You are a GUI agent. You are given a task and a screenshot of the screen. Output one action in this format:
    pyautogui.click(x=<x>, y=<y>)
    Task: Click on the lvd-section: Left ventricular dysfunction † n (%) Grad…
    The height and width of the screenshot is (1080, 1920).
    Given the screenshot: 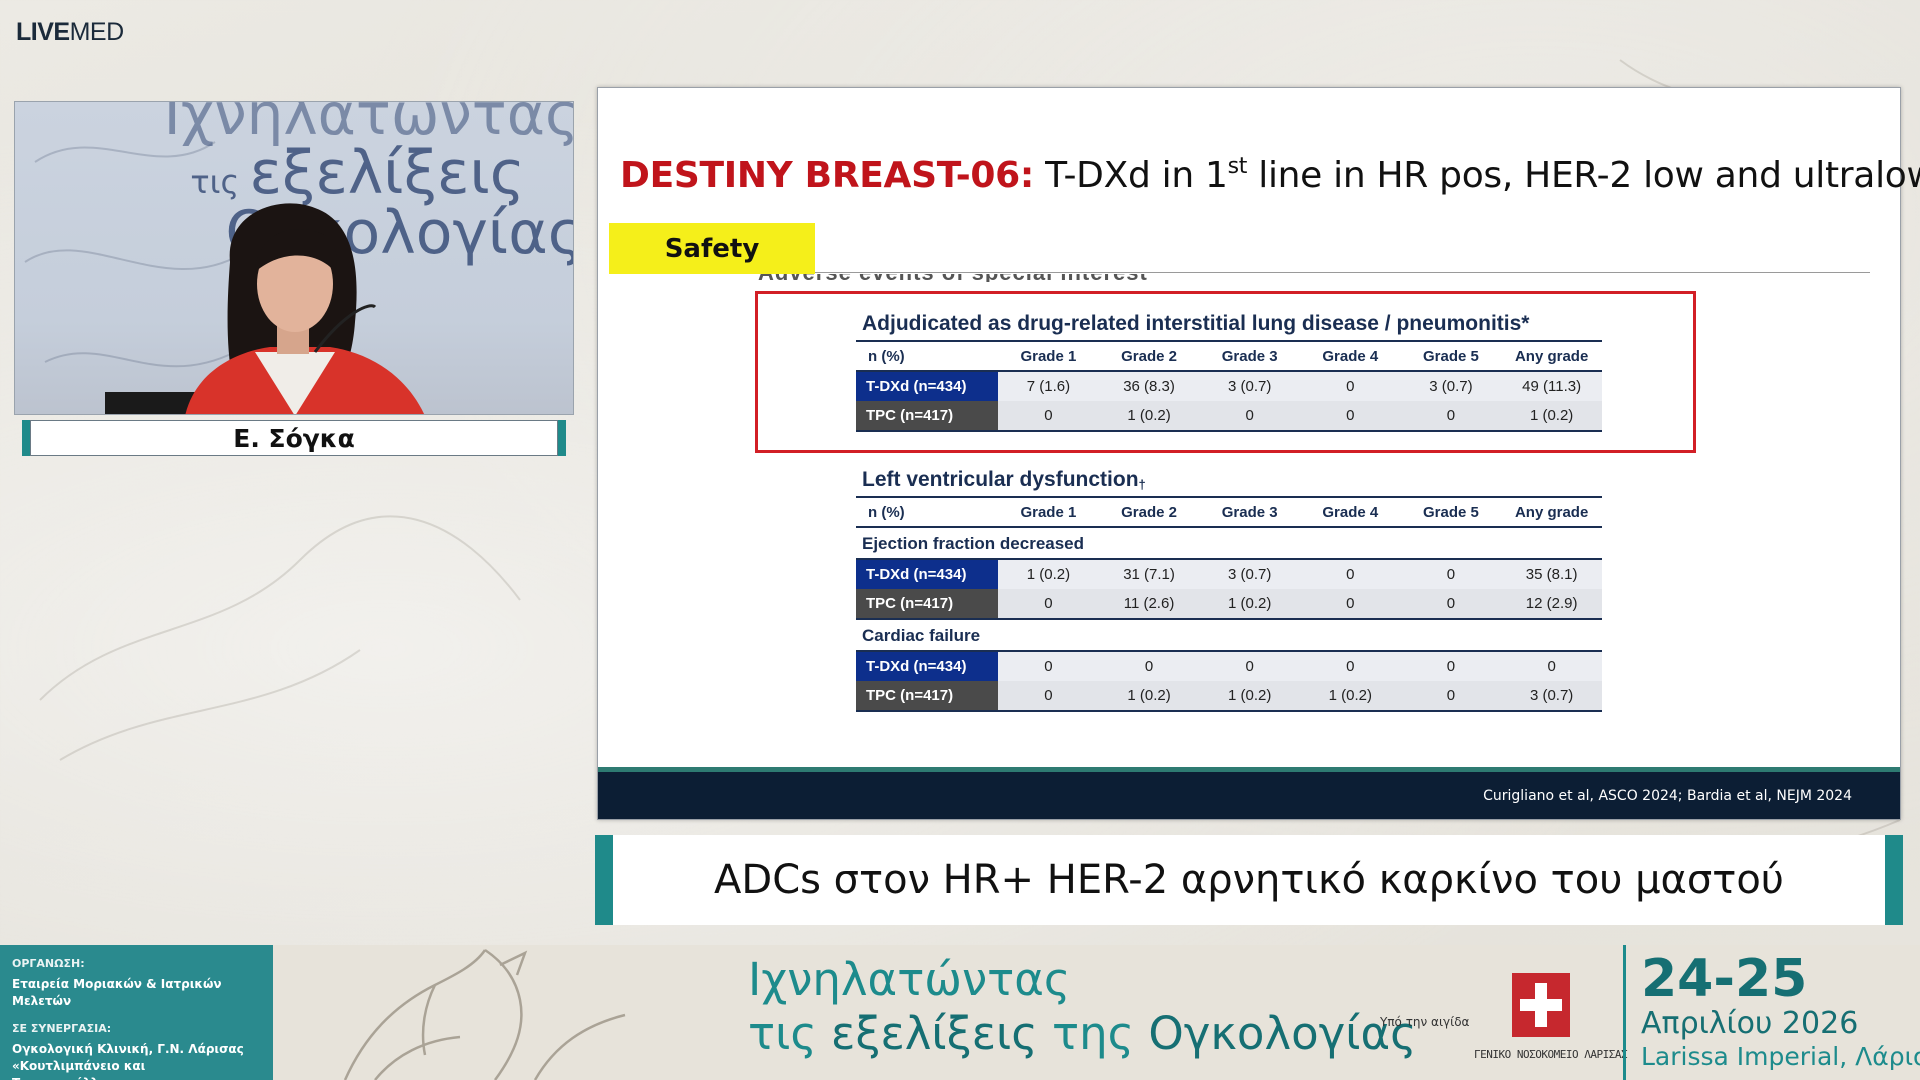 What is the action you would take?
    pyautogui.click(x=1229, y=587)
    